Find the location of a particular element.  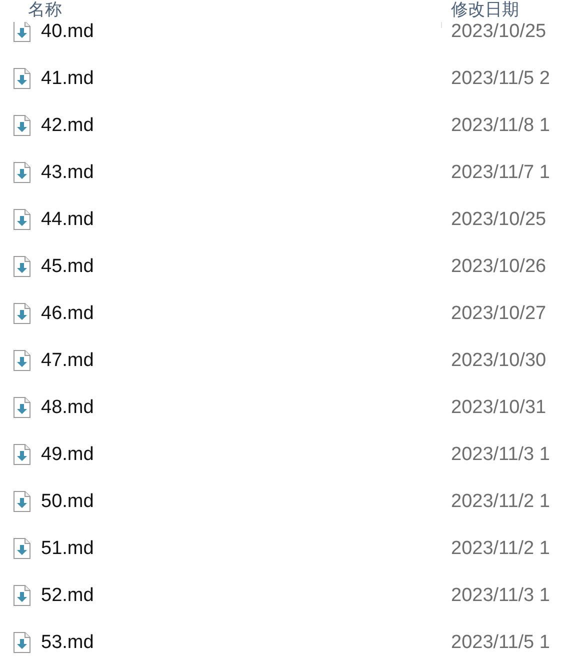

column-header: 名称 is located at coordinates (45, 10).